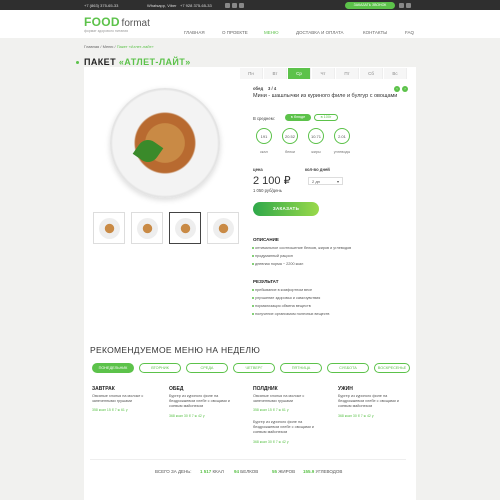  What do you see at coordinates (173, 471) in the screenshot?
I see `totals-label: ВСЕГО ЗА ДЕНЬ:` at bounding box center [173, 471].